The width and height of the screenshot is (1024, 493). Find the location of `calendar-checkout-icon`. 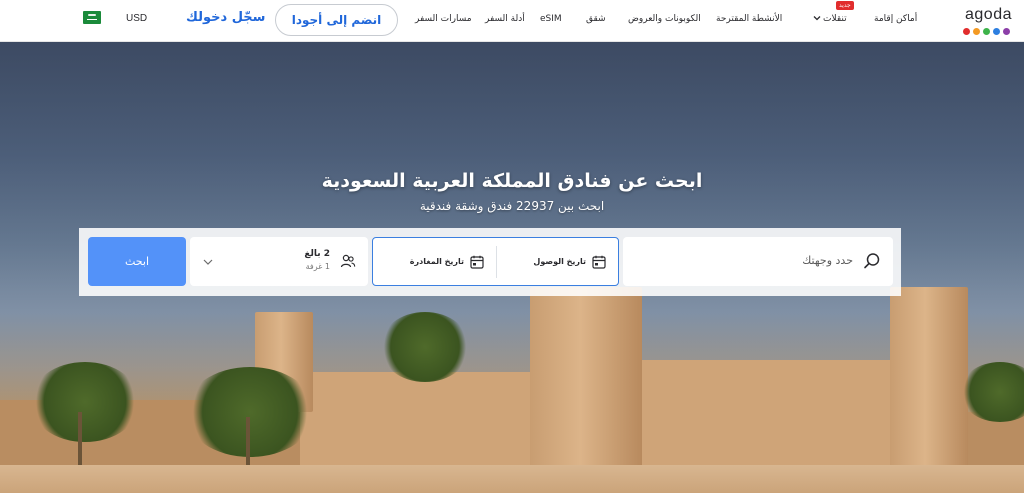

calendar-checkout-icon is located at coordinates (477, 261).